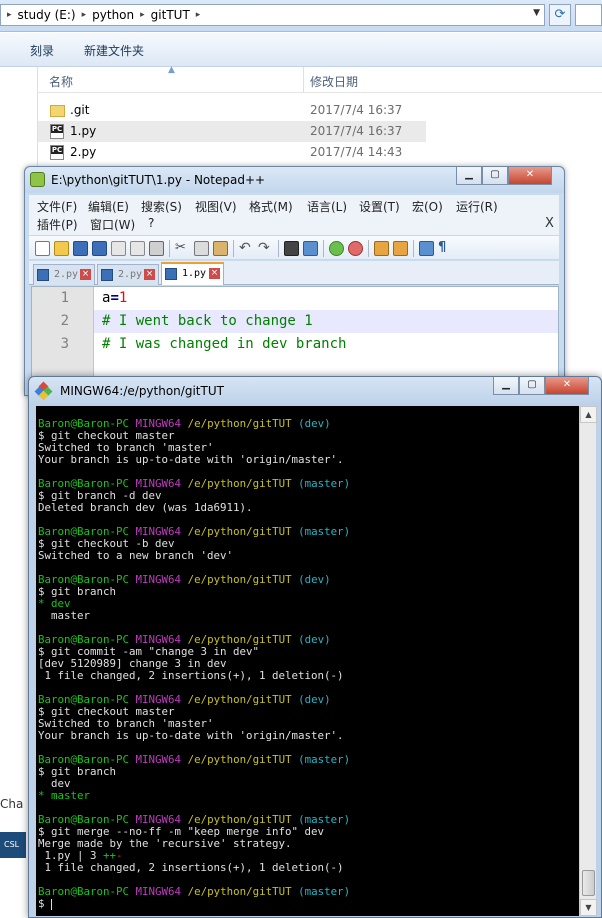 The image size is (602, 918). I want to click on menu-macro: 宏(O), so click(427, 206).